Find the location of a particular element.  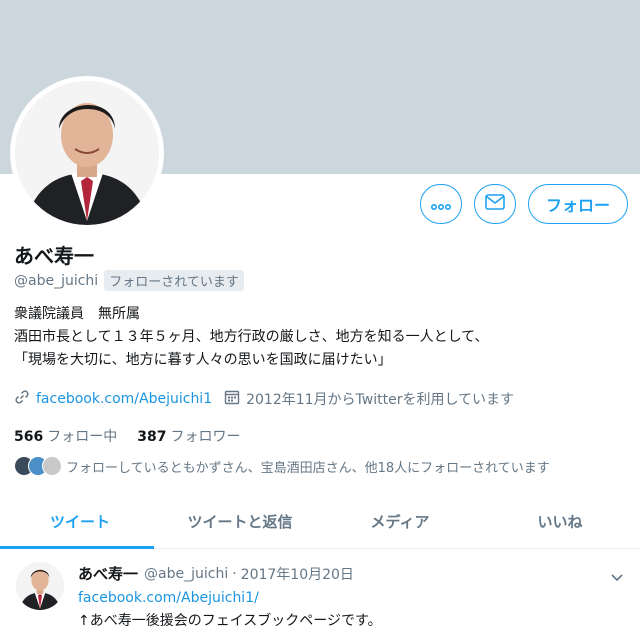

direct-message-button is located at coordinates (495, 204).